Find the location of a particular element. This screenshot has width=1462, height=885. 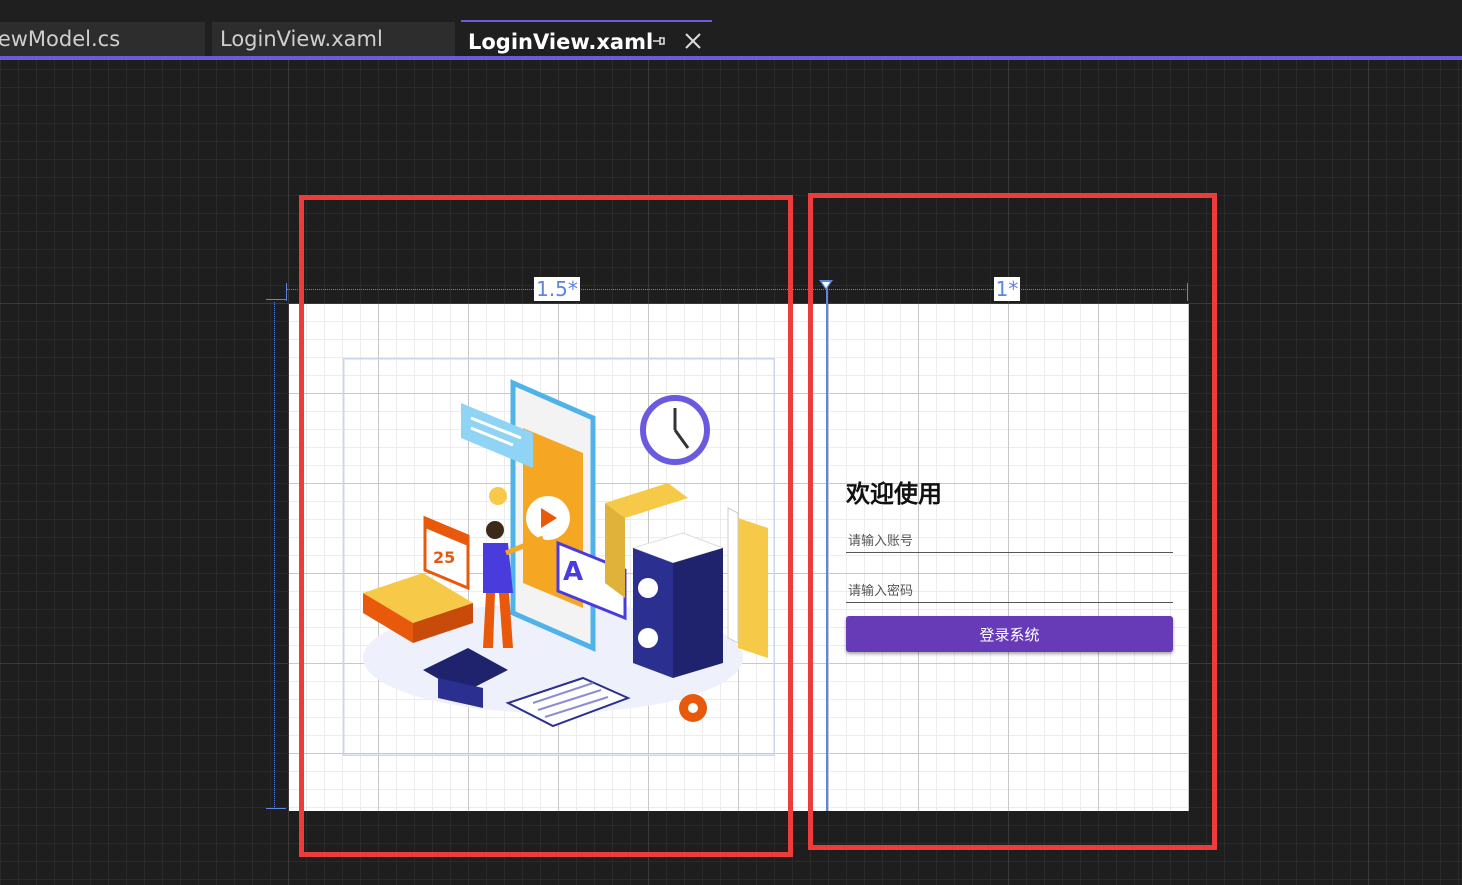

tab-loginview-xaml: LoginView.xaml is located at coordinates (333, 39).